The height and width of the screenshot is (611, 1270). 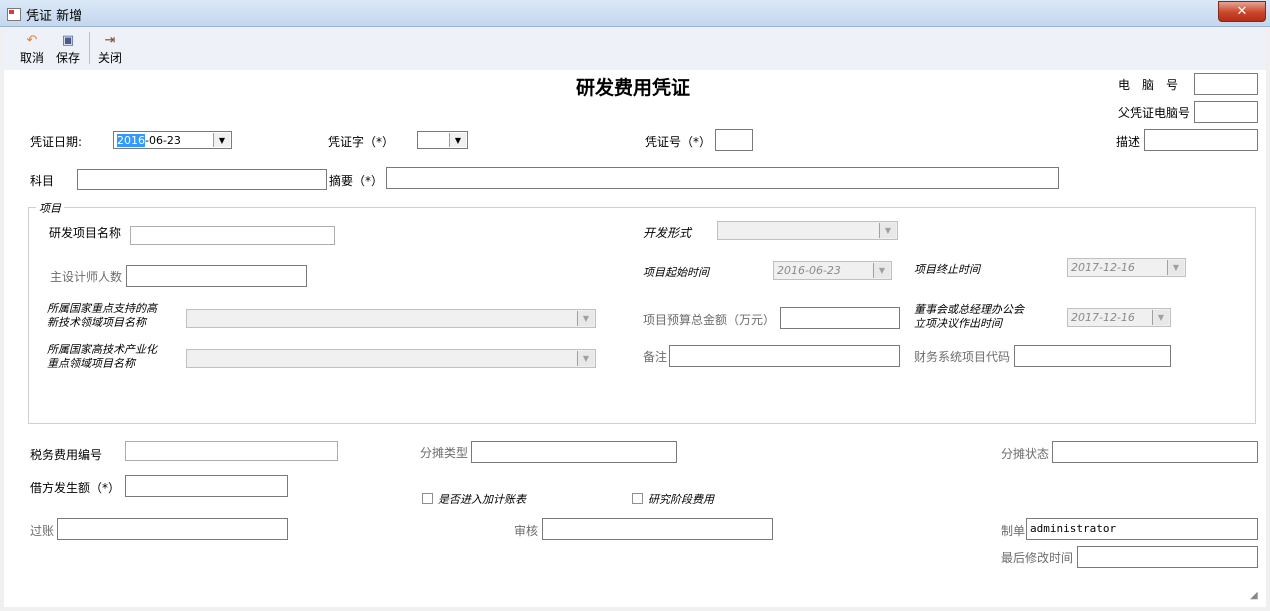 I want to click on board-date-picker: 2017-12-16 ▼, so click(x=1119, y=317).